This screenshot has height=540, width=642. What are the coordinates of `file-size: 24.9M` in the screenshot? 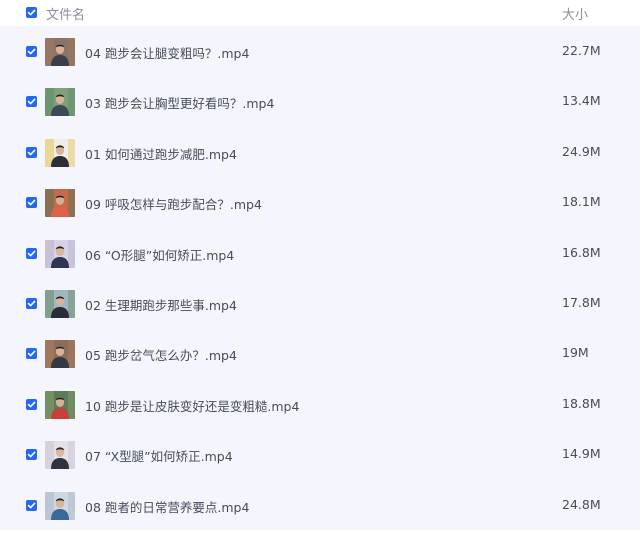 It's located at (581, 151).